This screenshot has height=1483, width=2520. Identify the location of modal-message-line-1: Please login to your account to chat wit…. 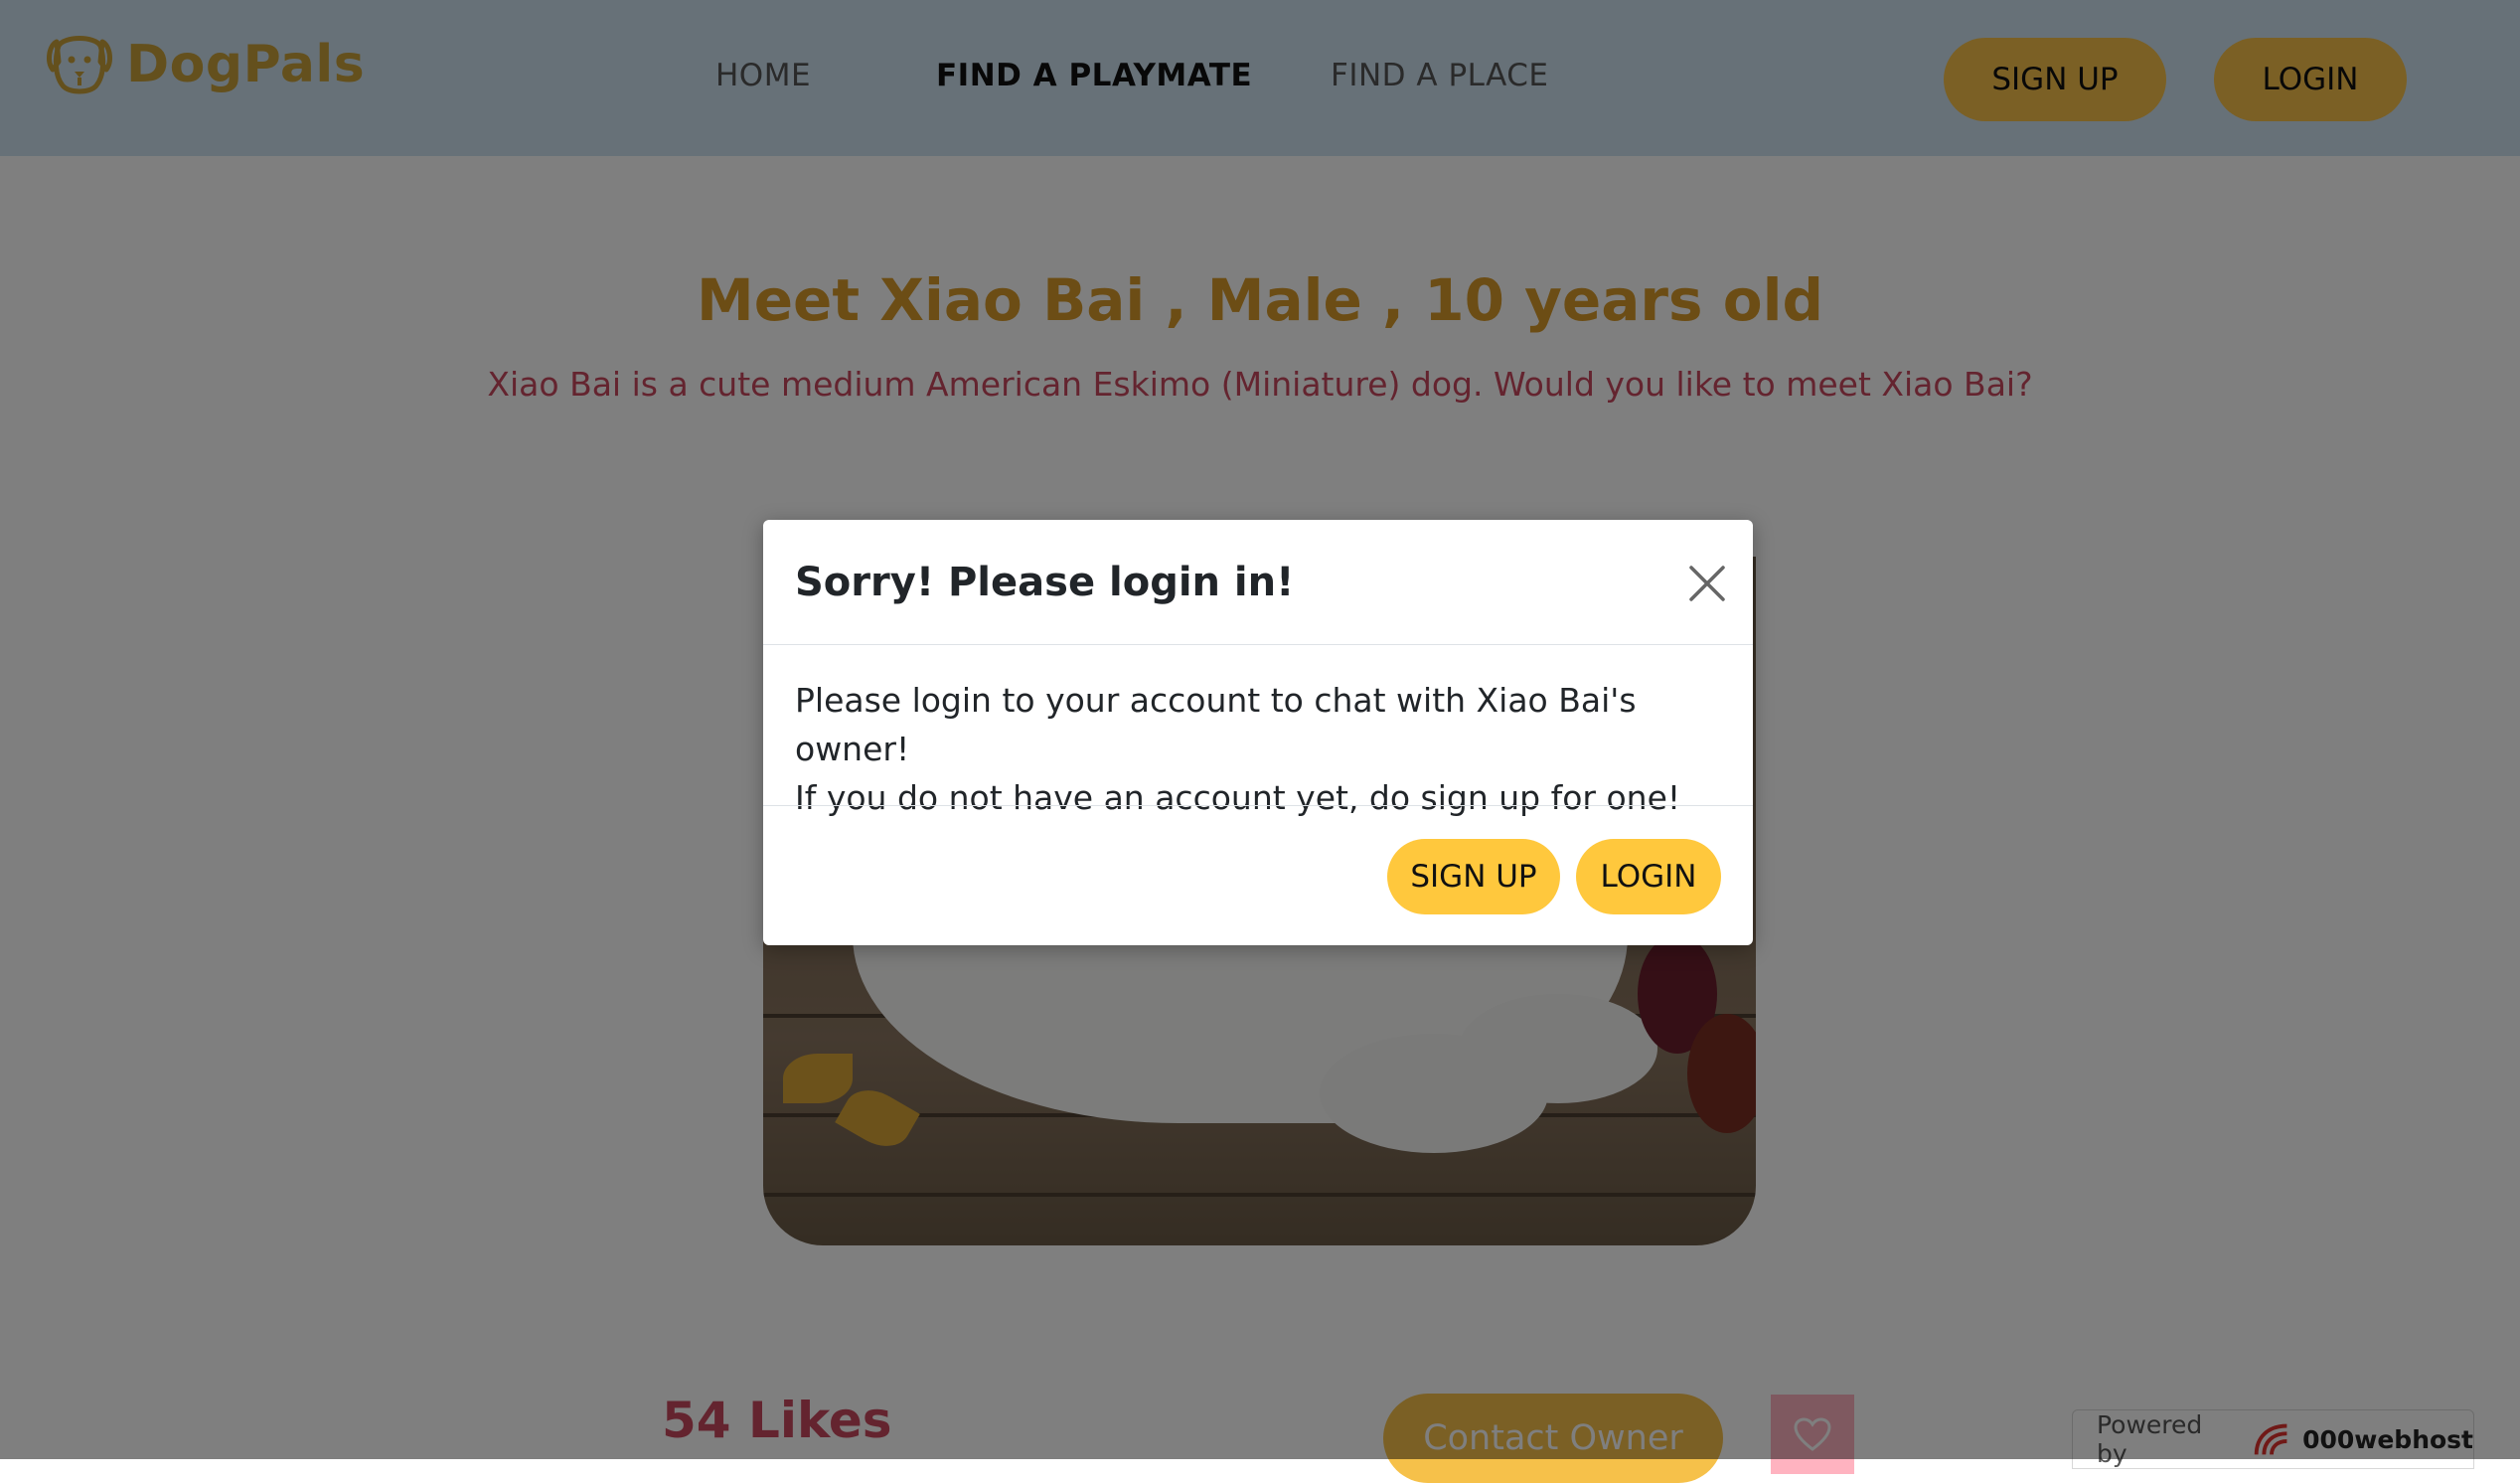
(1216, 724).